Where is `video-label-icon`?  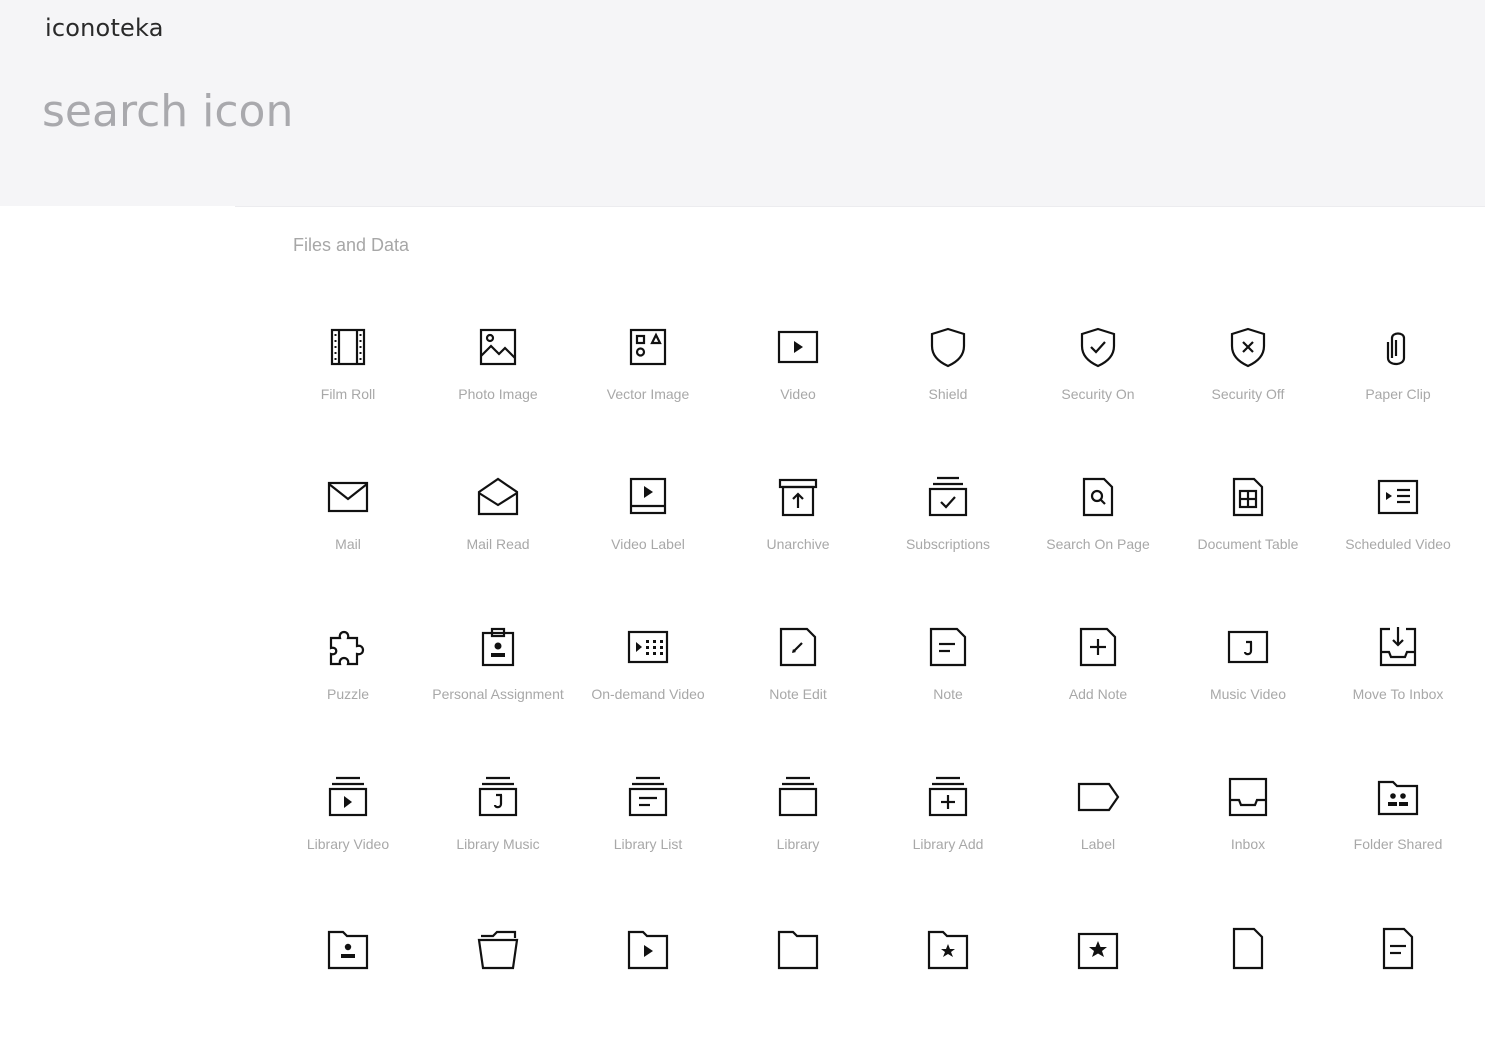
video-label-icon is located at coordinates (648, 497).